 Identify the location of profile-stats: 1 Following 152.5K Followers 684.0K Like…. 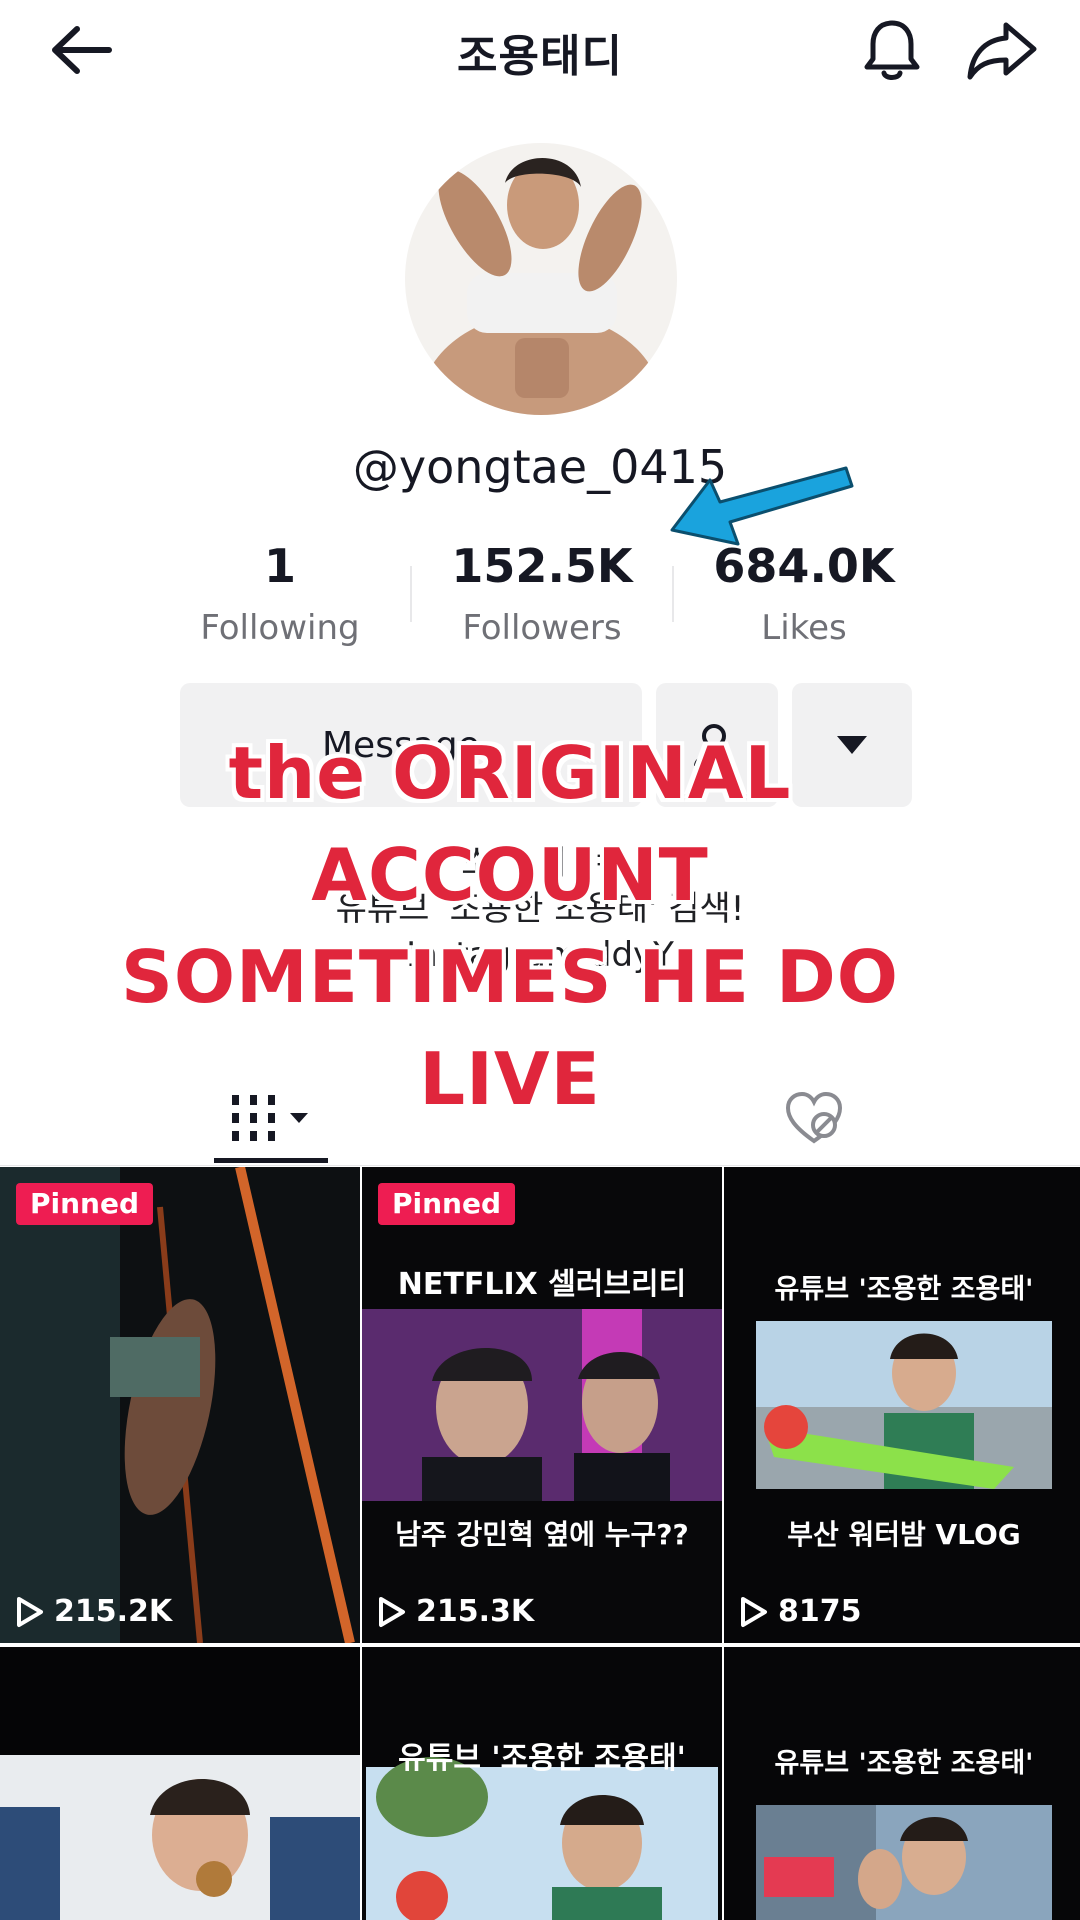
(540, 596).